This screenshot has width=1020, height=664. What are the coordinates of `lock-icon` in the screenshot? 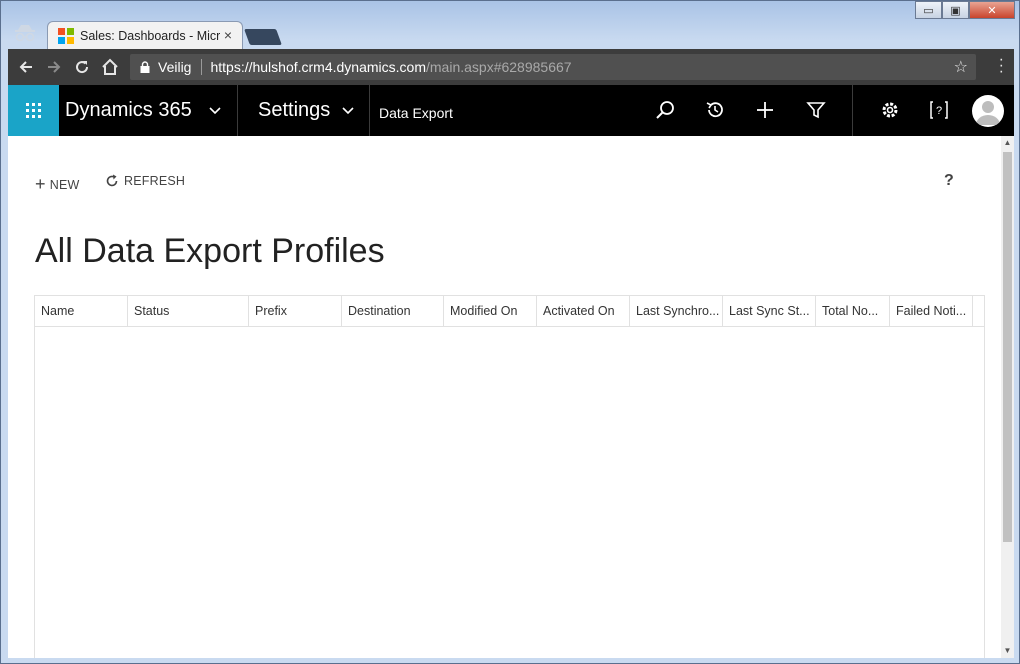 It's located at (145, 67).